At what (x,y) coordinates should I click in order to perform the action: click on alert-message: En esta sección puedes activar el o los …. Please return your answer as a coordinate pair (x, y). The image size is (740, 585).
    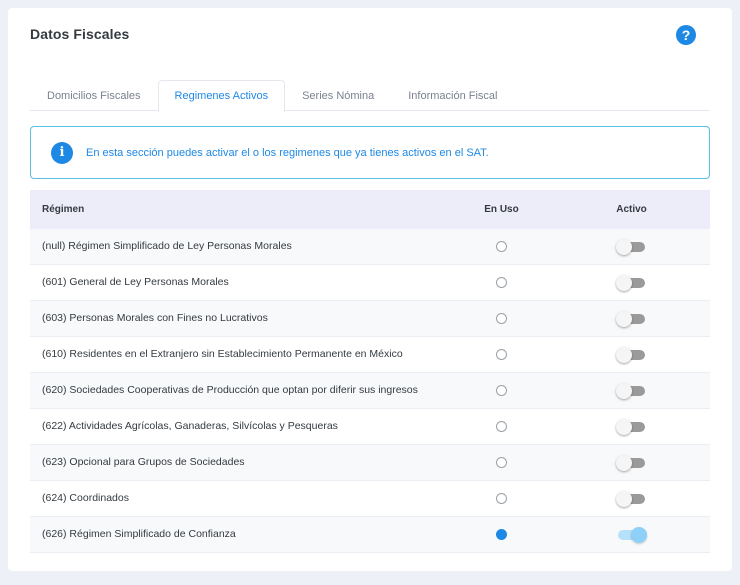
    Looking at the image, I should click on (287, 152).